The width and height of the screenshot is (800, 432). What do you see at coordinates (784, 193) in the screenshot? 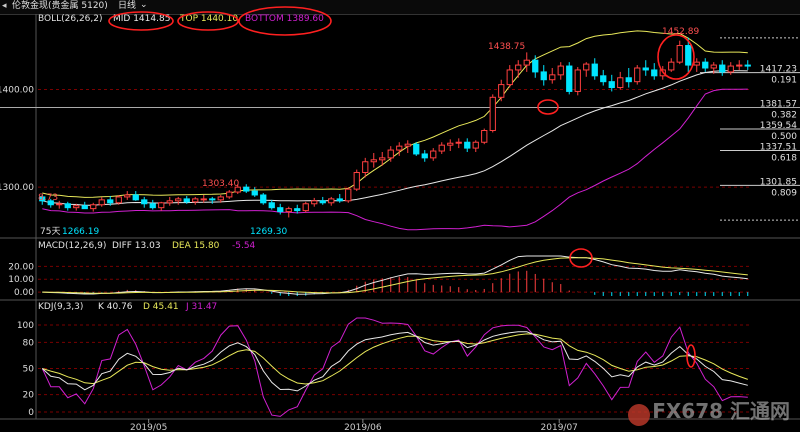
I see `fib-level-ratio: 0.809` at bounding box center [784, 193].